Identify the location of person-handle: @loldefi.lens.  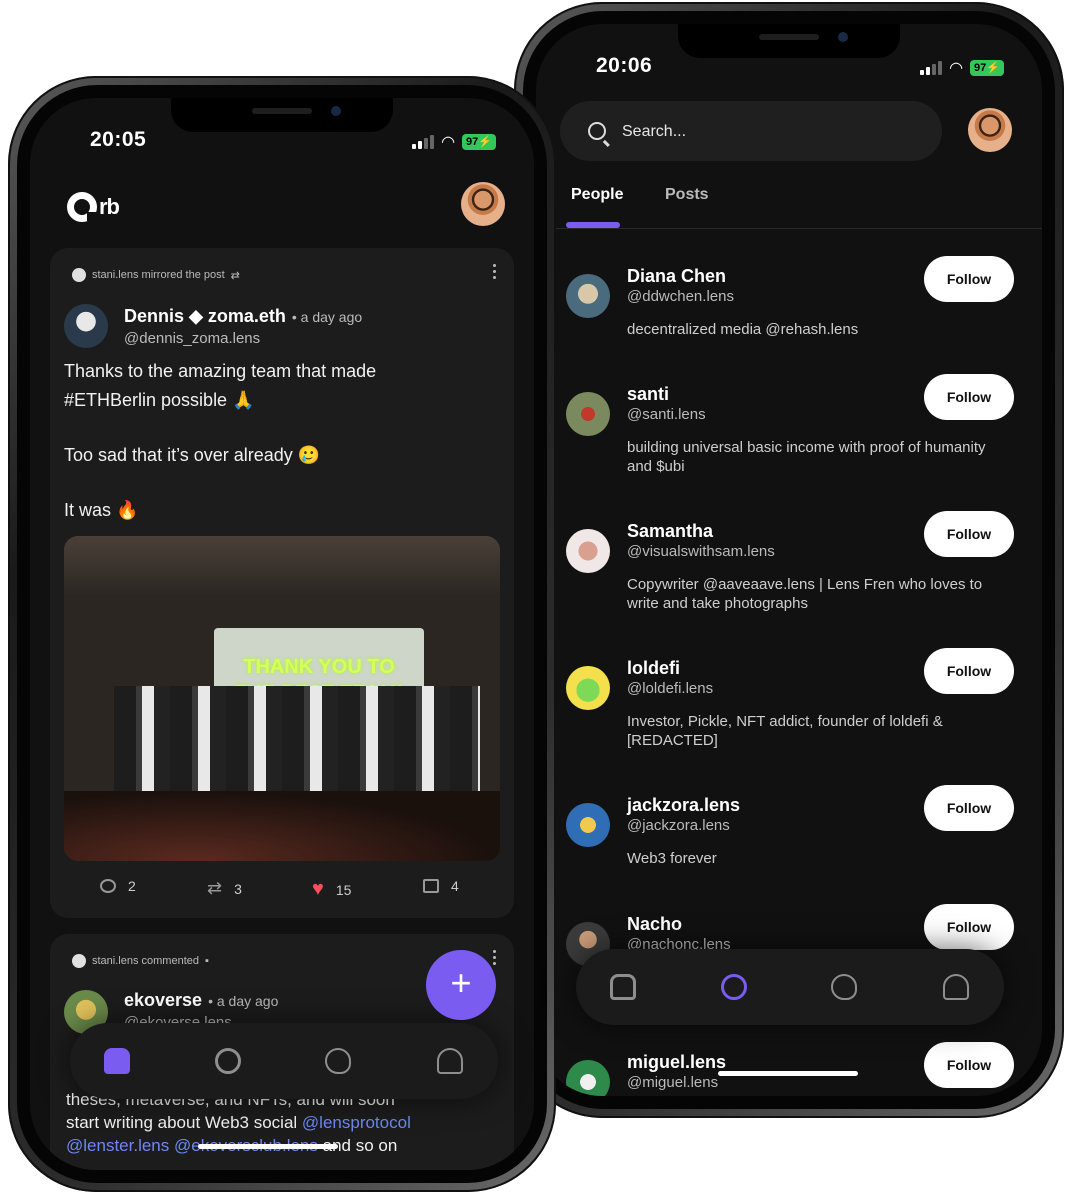
(670, 688).